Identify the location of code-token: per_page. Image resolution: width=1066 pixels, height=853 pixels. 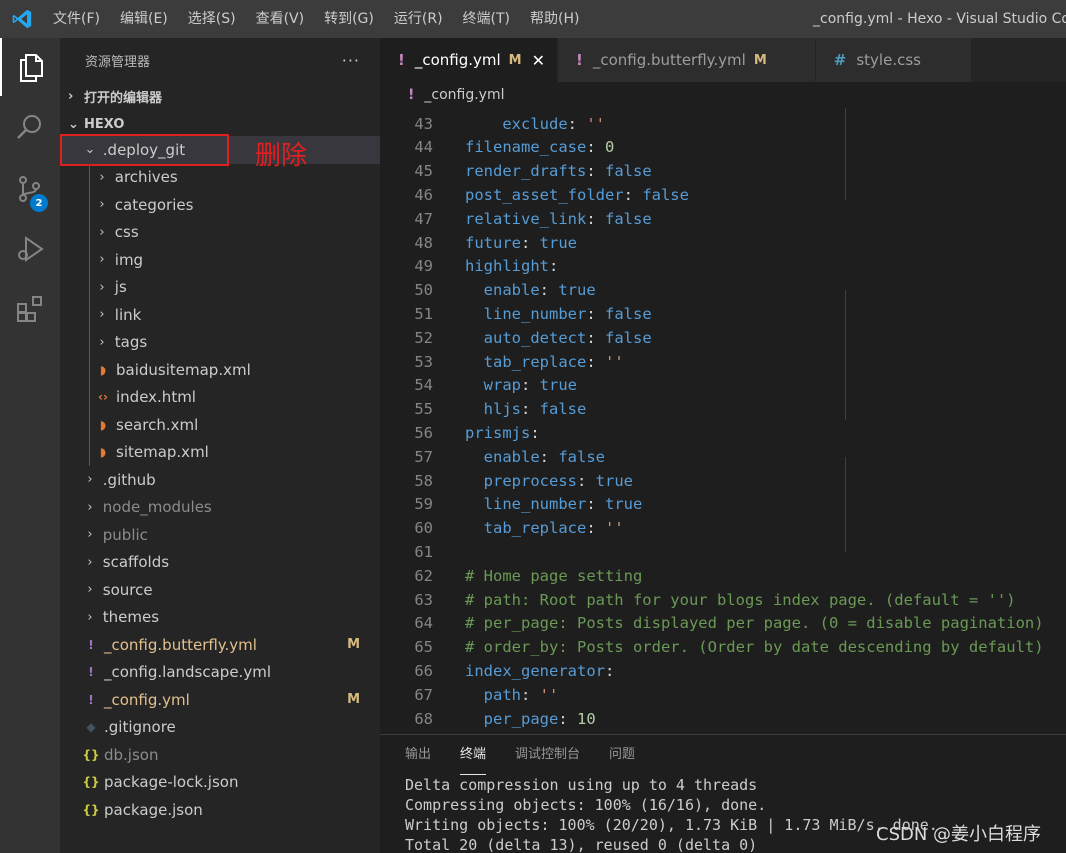
(521, 718).